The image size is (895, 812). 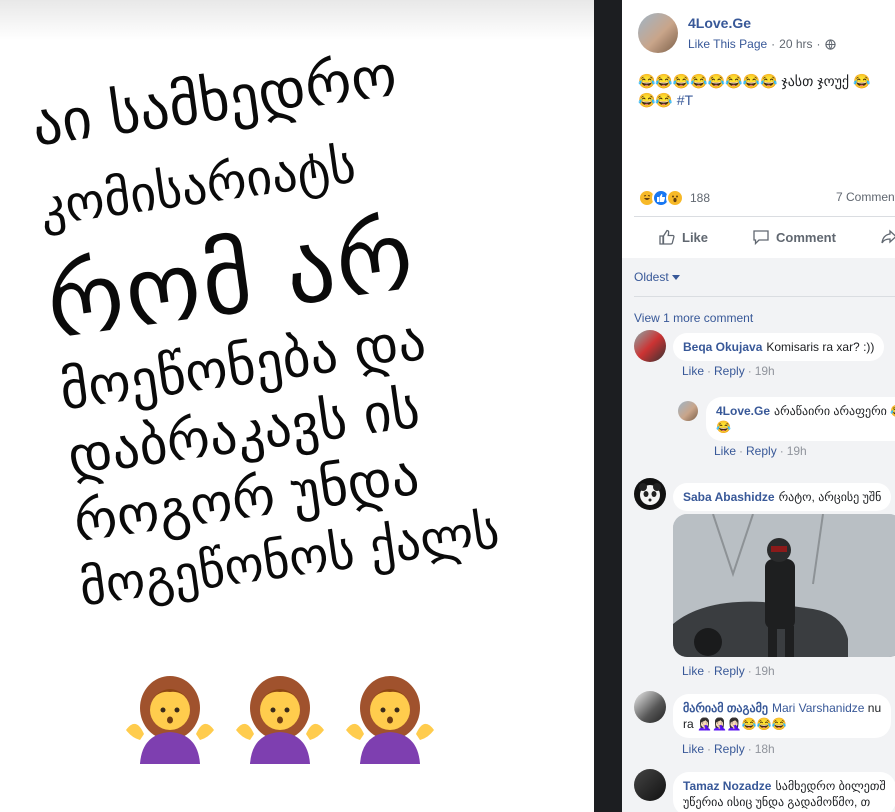 I want to click on globe-icon, so click(x=830, y=44).